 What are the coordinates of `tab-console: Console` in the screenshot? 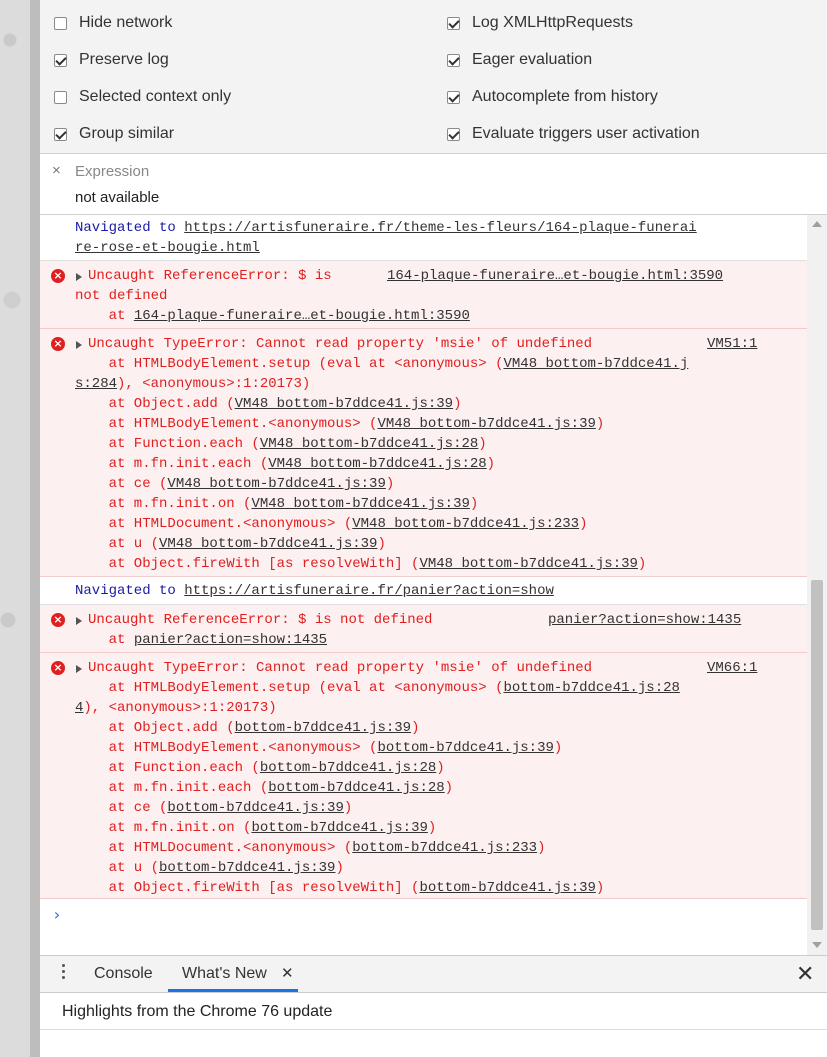 It's located at (123, 974).